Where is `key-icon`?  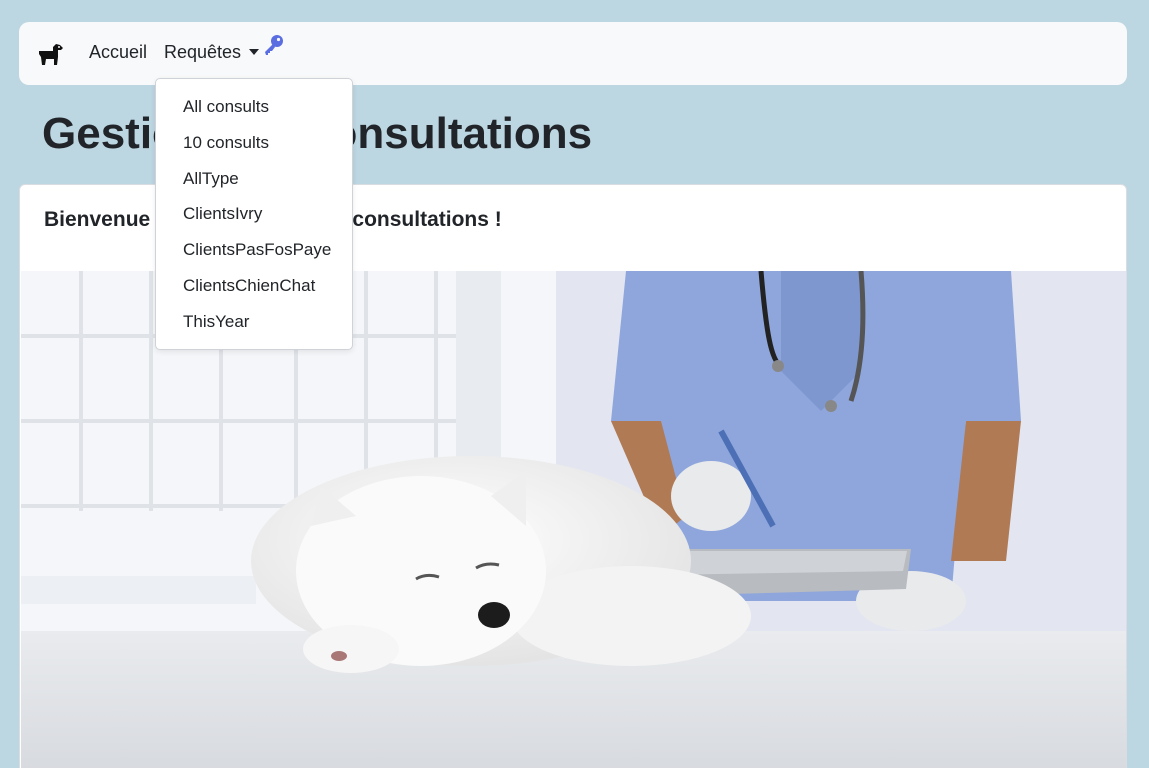
key-icon is located at coordinates (274, 45).